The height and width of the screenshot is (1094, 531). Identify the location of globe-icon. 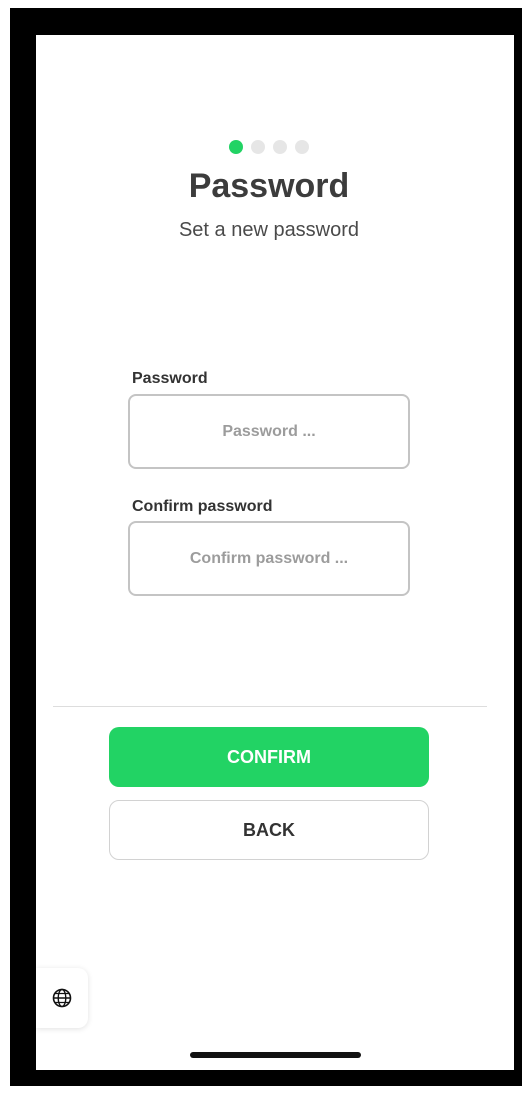
(62, 998).